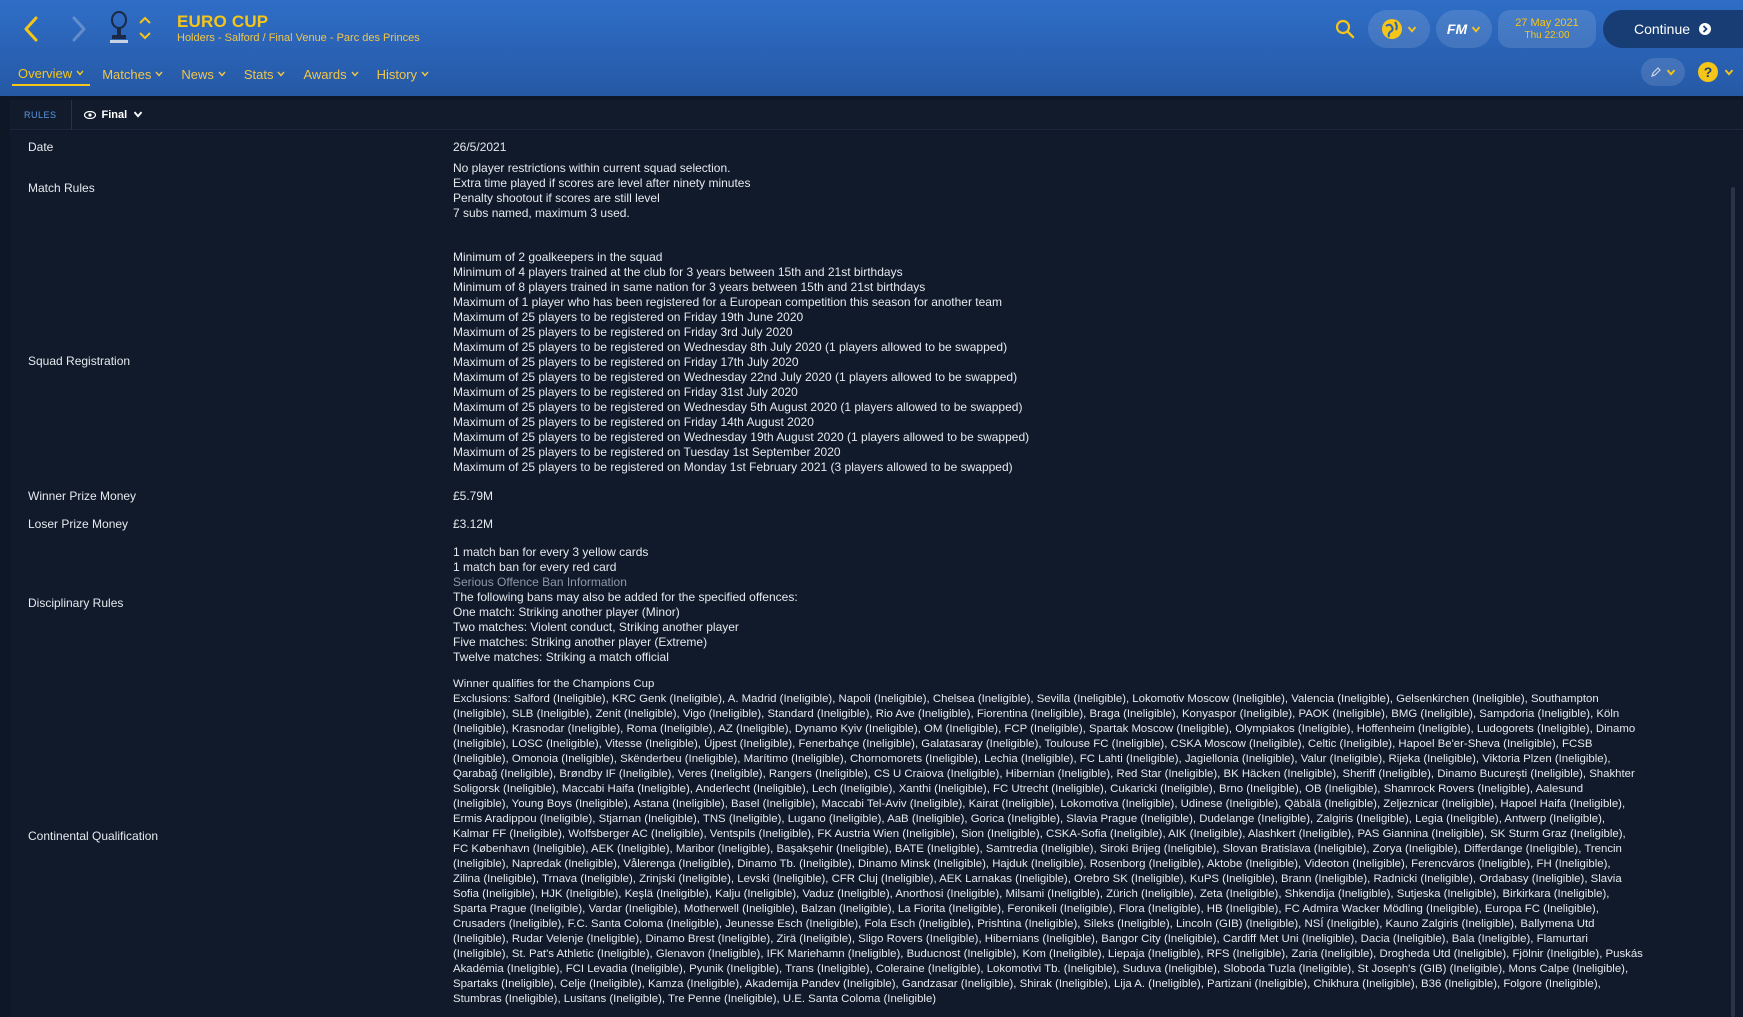  What do you see at coordinates (114, 114) in the screenshot?
I see `stage-selector-label: Final` at bounding box center [114, 114].